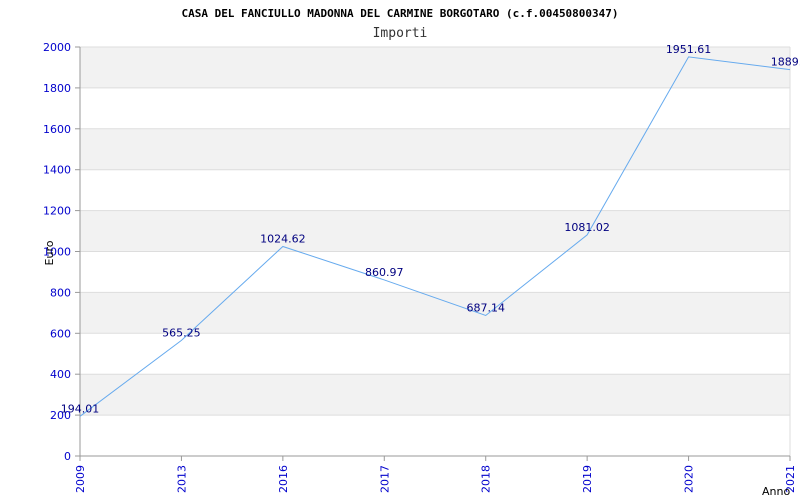 The height and width of the screenshot is (500, 800). Describe the element at coordinates (80, 479) in the screenshot. I see `x-tick-label: 2009` at that location.